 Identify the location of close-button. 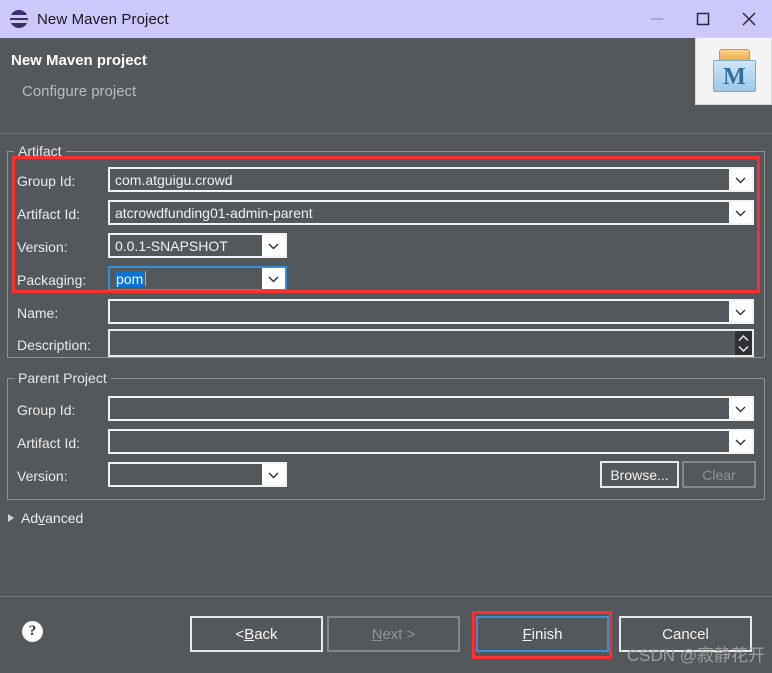
(749, 19).